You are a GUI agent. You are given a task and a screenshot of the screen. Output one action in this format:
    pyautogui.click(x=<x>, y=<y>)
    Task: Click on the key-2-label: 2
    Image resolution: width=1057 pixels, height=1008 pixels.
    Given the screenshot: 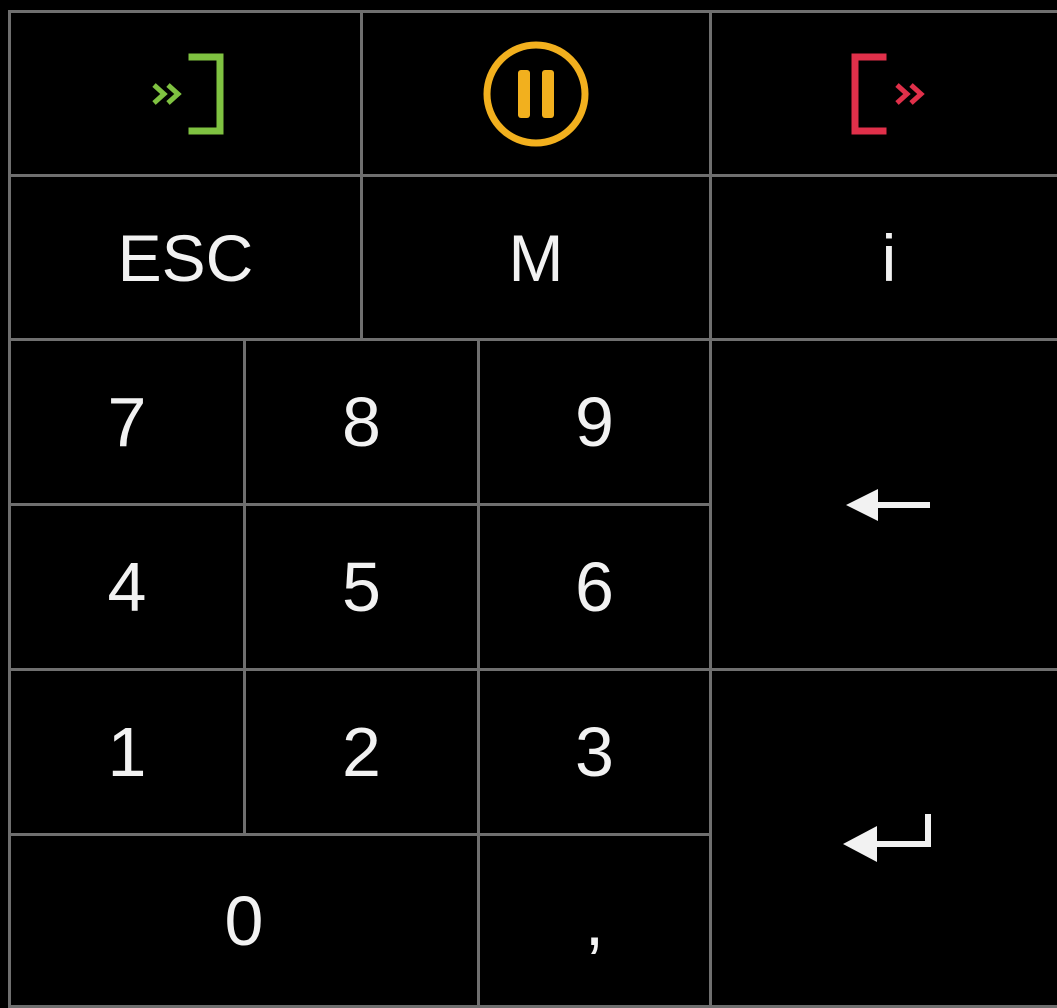 What is the action you would take?
    pyautogui.click(x=361, y=752)
    